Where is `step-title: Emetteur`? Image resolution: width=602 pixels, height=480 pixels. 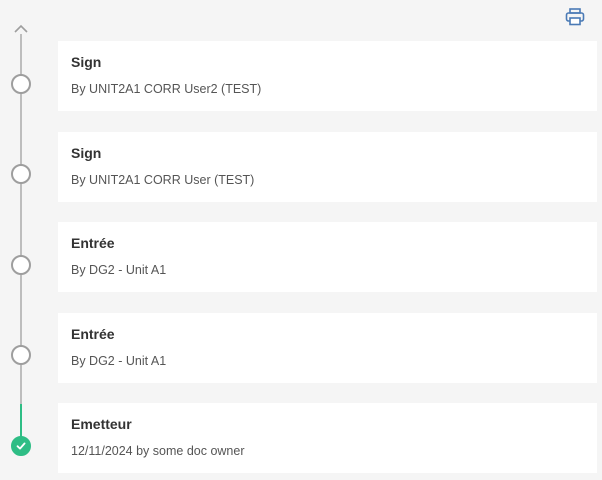 step-title: Emetteur is located at coordinates (101, 424).